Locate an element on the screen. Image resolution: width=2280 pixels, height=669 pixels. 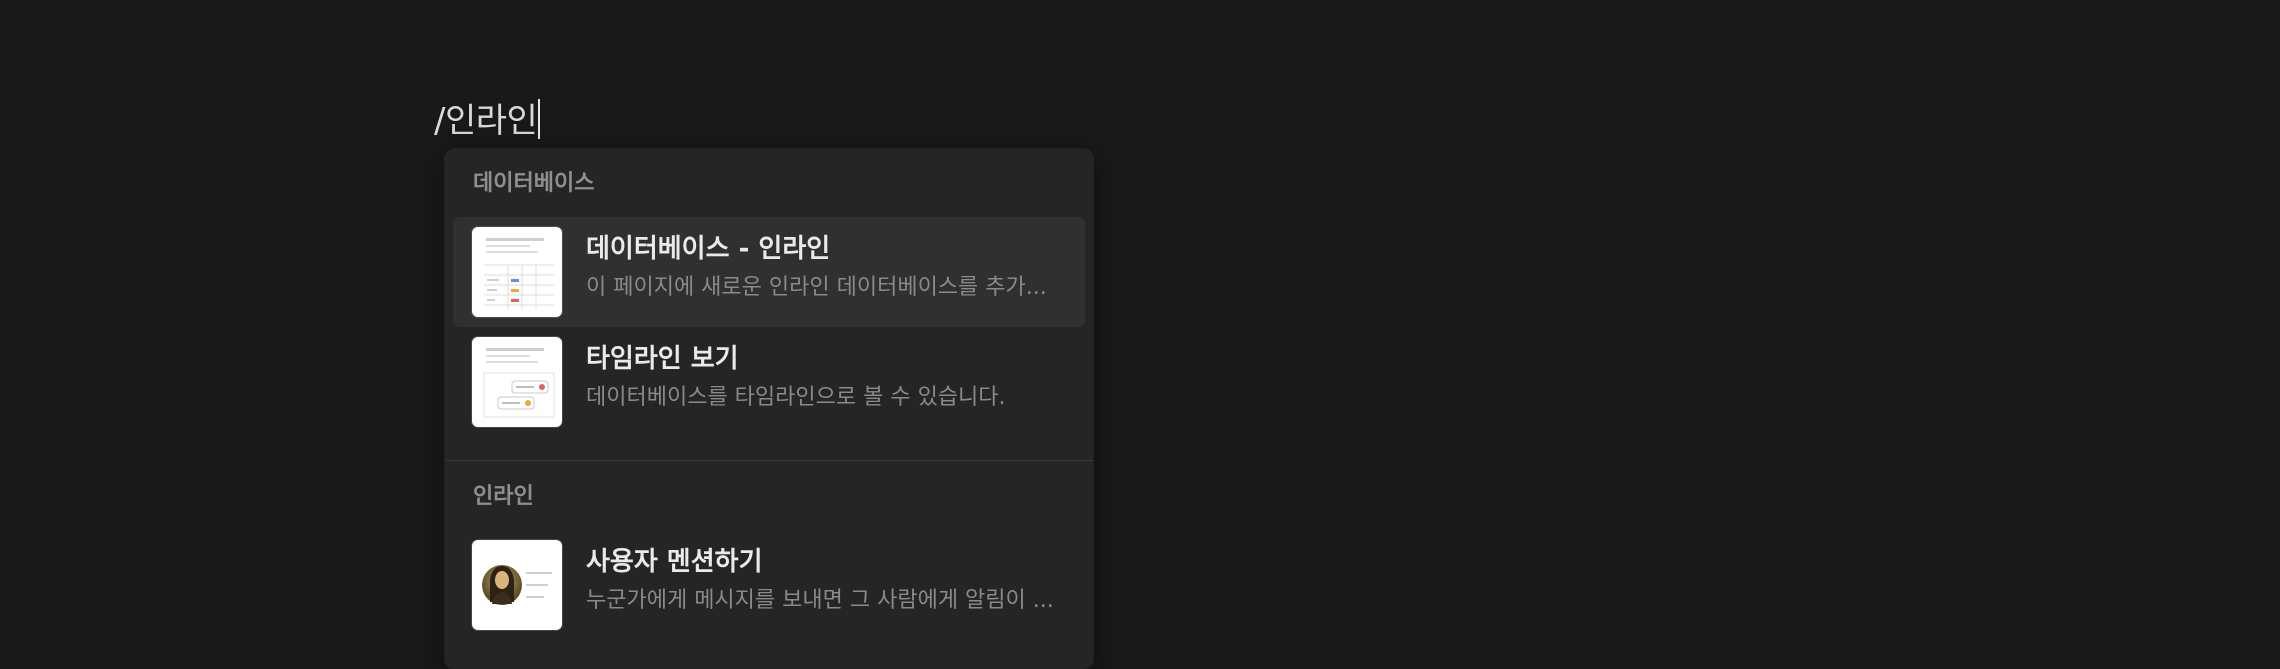
section-title-inline: 인라인 is located at coordinates (503, 496).